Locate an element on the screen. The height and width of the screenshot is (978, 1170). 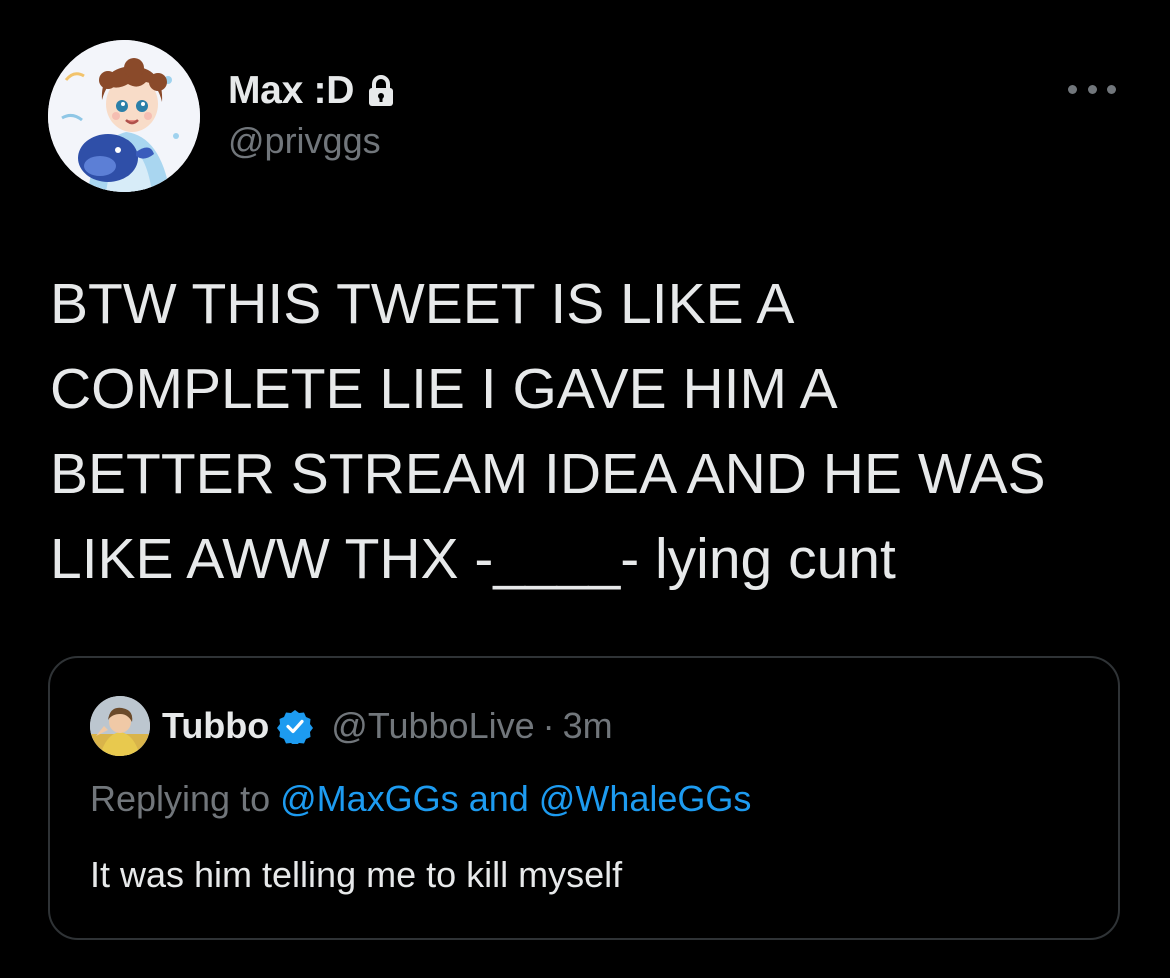
quoted-display-name: Tubbo is located at coordinates (215, 726).